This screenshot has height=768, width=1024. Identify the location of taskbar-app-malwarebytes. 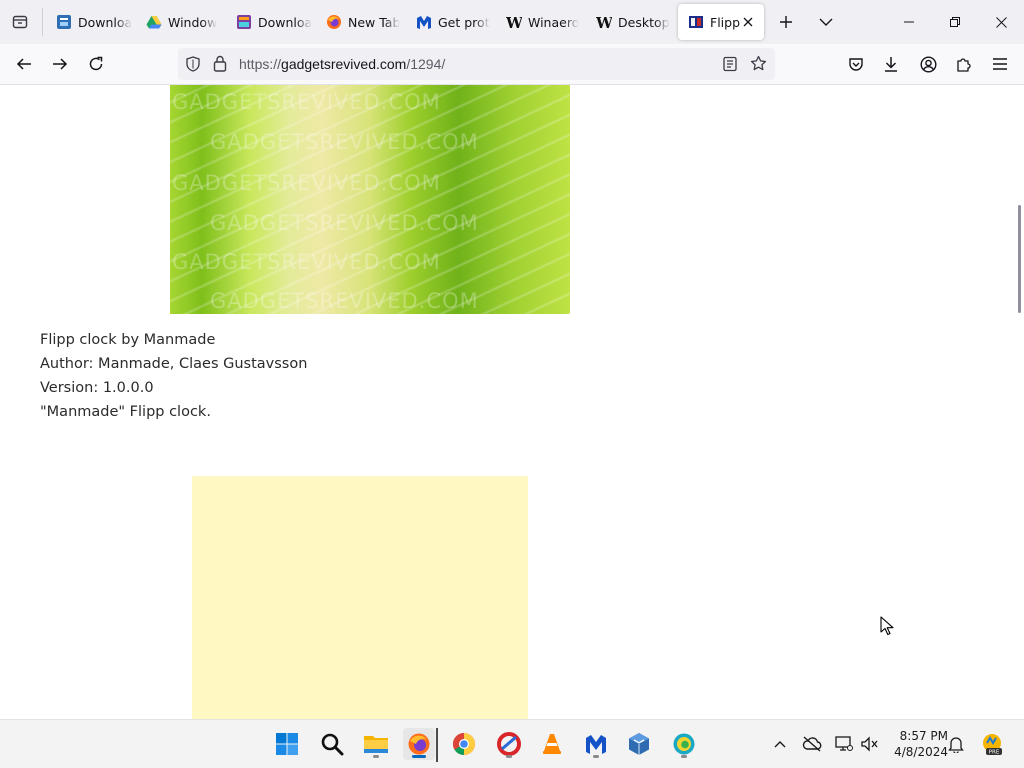
(596, 744).